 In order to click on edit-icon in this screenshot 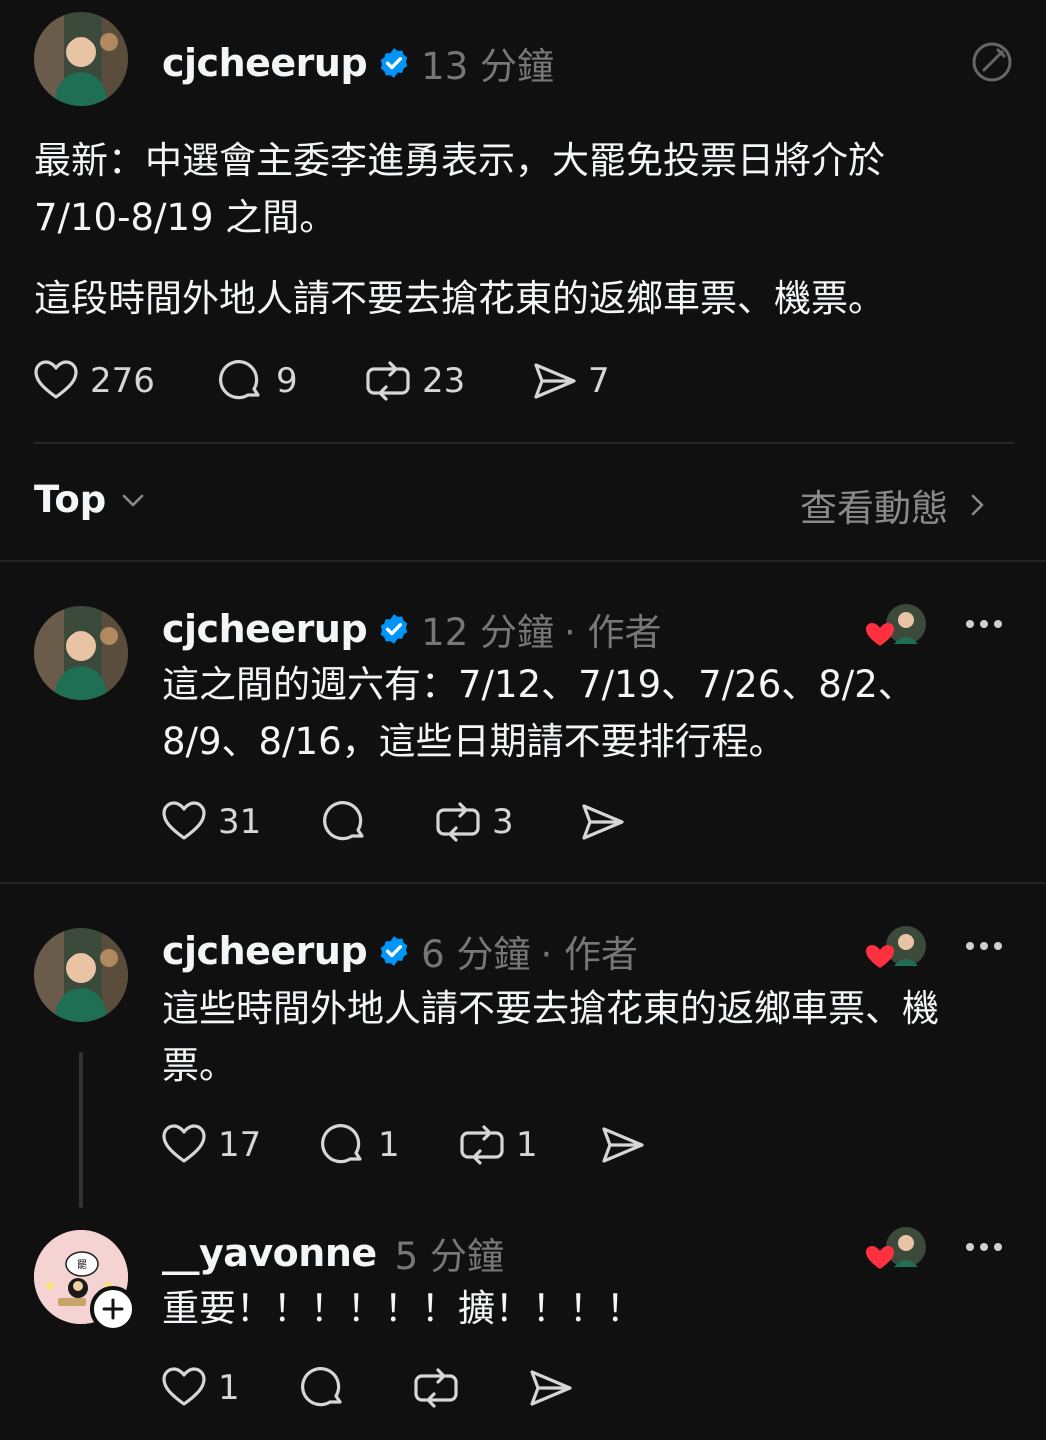, I will do `click(992, 62)`.